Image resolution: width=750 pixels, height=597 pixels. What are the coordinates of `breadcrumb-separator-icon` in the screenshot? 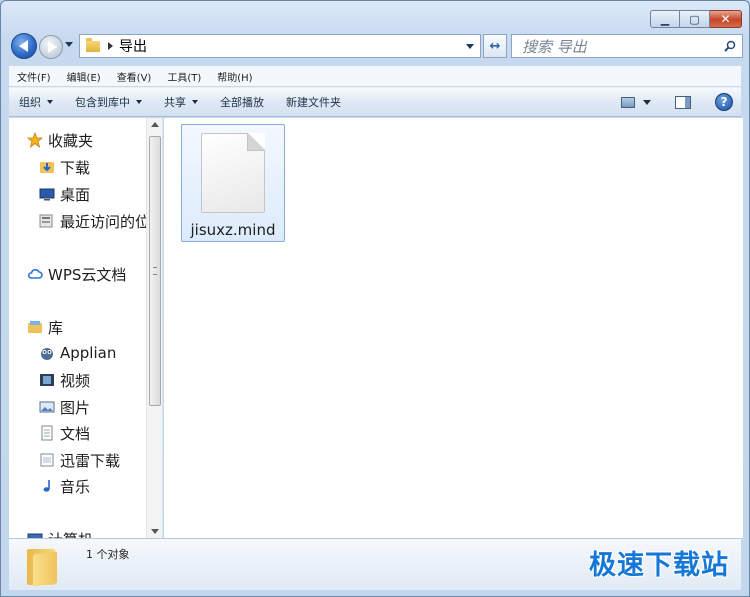 It's located at (110, 46).